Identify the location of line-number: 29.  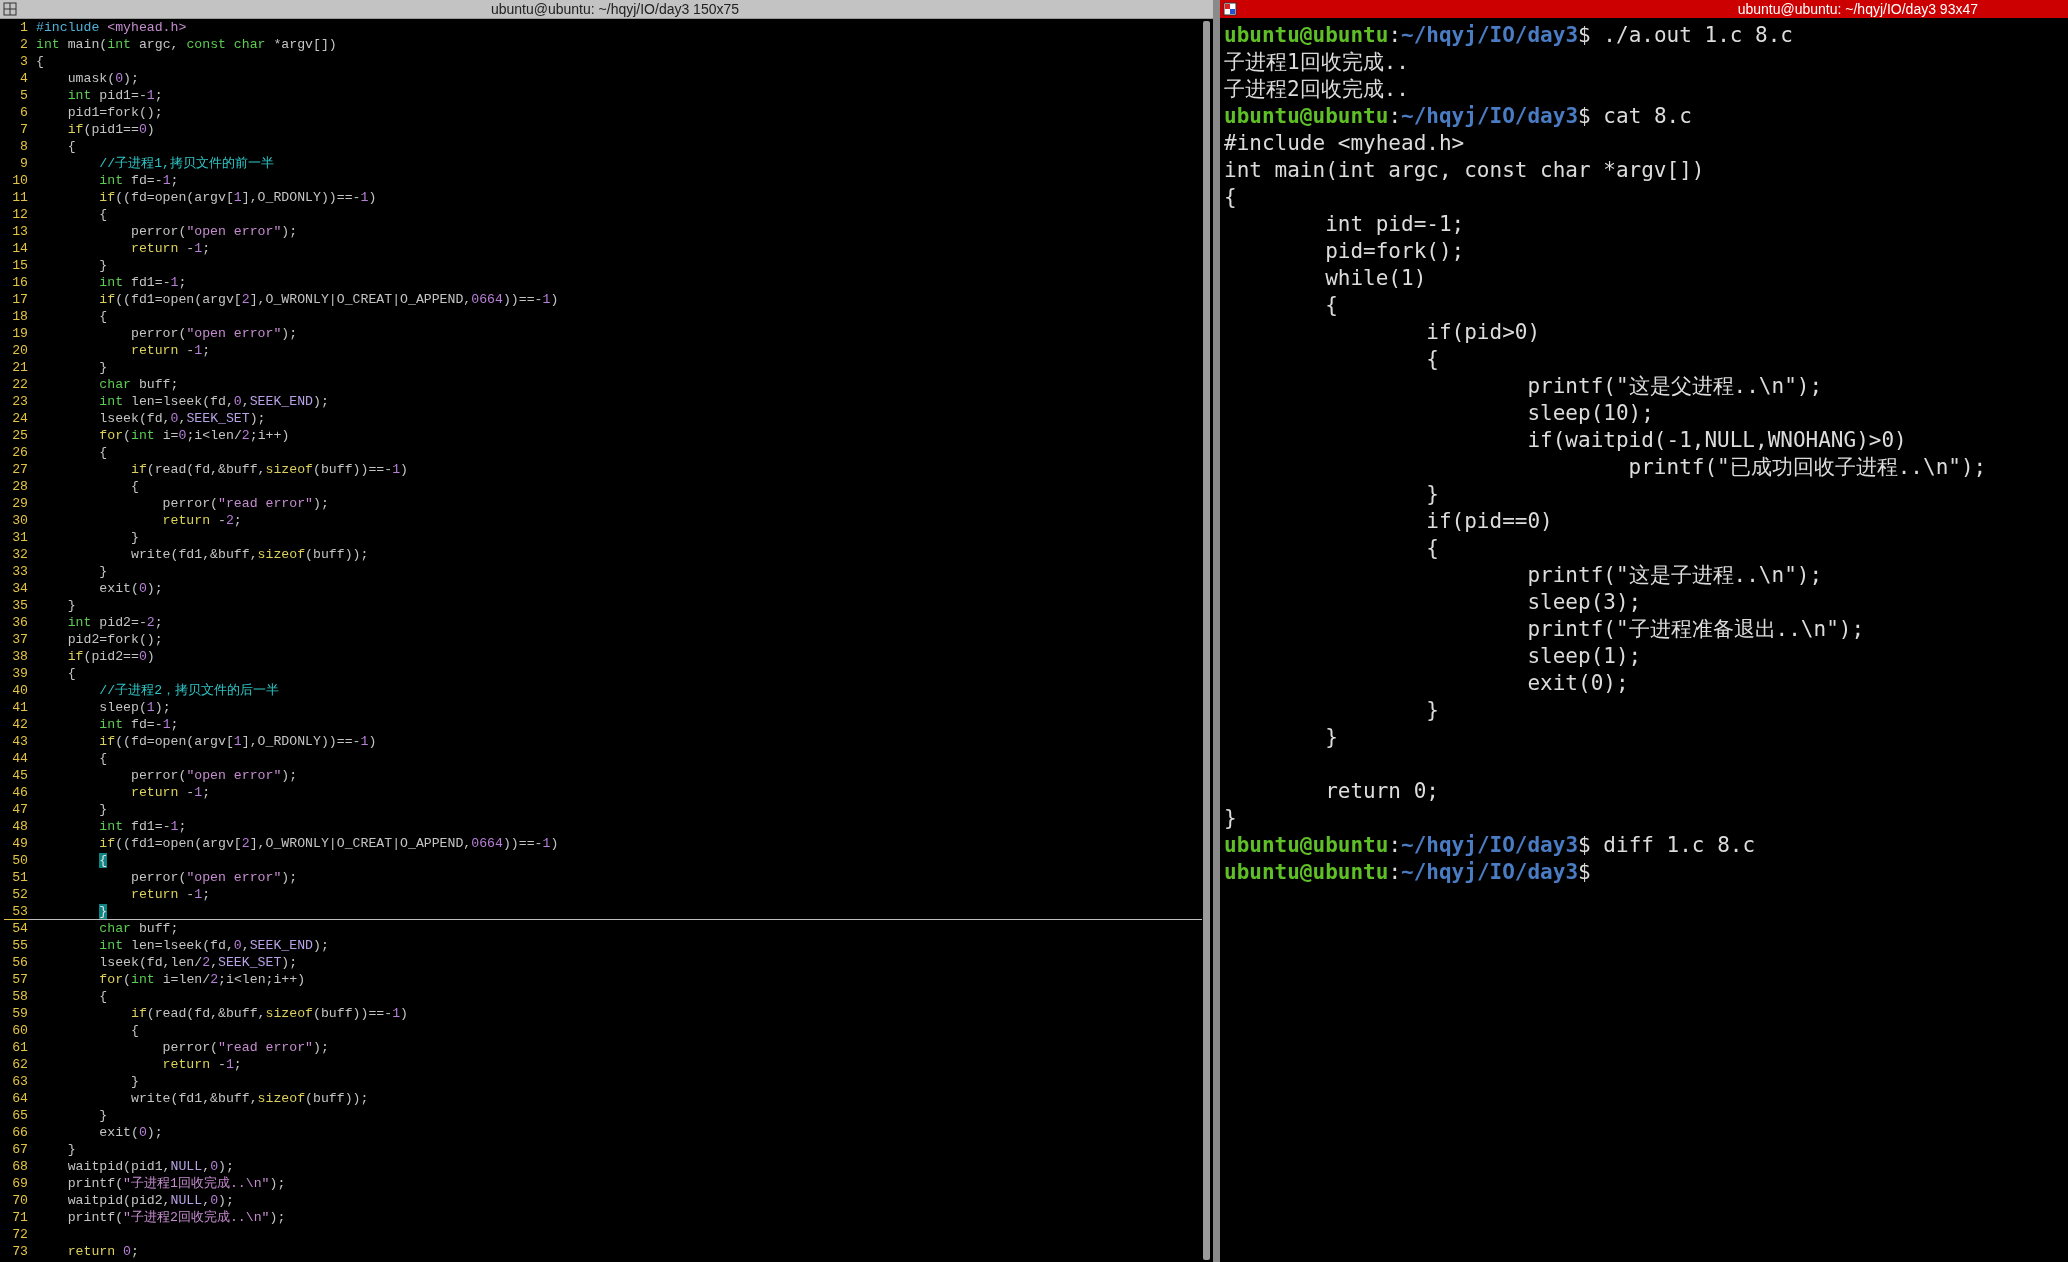
(19, 503).